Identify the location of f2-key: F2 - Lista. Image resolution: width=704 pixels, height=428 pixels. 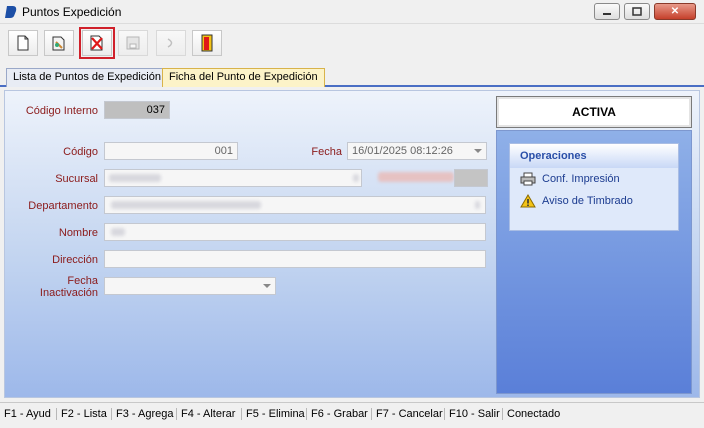
(84, 413).